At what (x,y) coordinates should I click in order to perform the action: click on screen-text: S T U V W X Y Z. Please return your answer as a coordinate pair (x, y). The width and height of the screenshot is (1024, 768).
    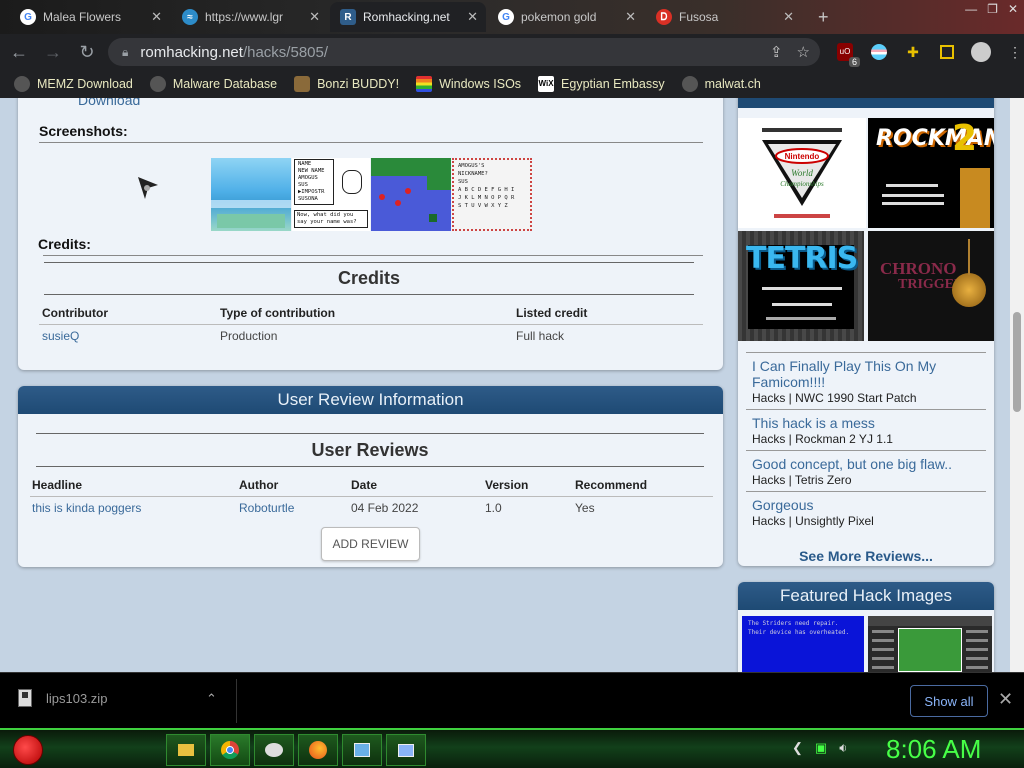
    Looking at the image, I should click on (483, 206).